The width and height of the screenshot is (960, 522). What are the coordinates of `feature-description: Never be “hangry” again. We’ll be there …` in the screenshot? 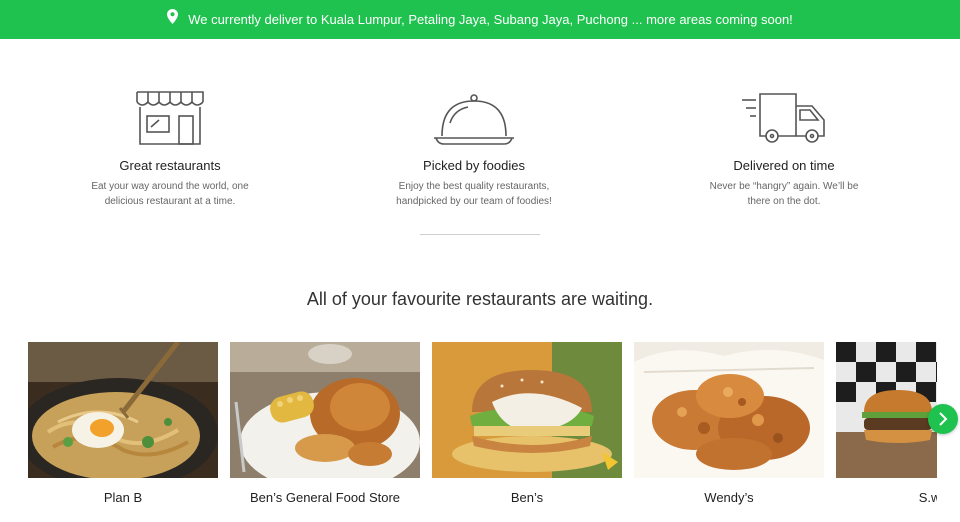 It's located at (784, 194).